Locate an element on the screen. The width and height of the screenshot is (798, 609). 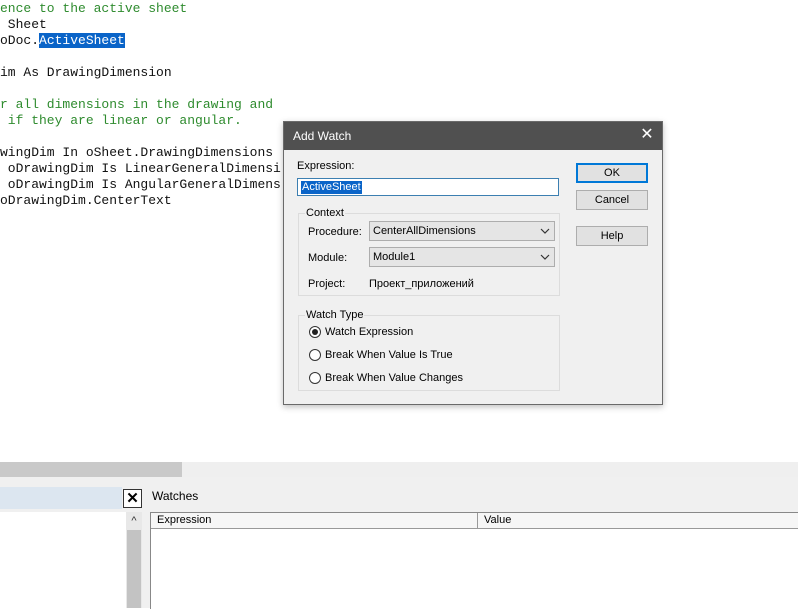
expression-input: ActiveSheet is located at coordinates (428, 187).